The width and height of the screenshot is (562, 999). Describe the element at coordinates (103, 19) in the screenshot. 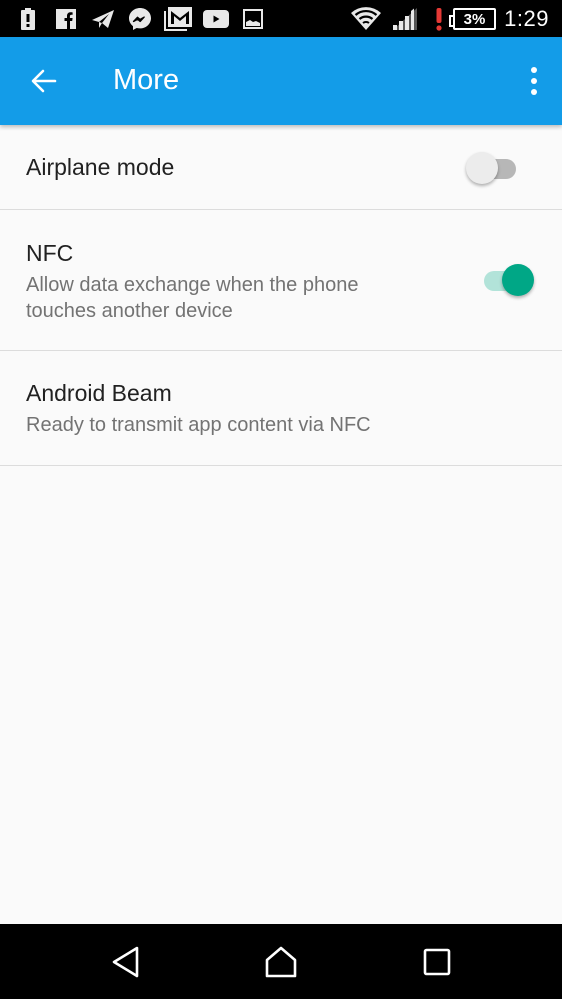

I see `telegram-icon` at that location.